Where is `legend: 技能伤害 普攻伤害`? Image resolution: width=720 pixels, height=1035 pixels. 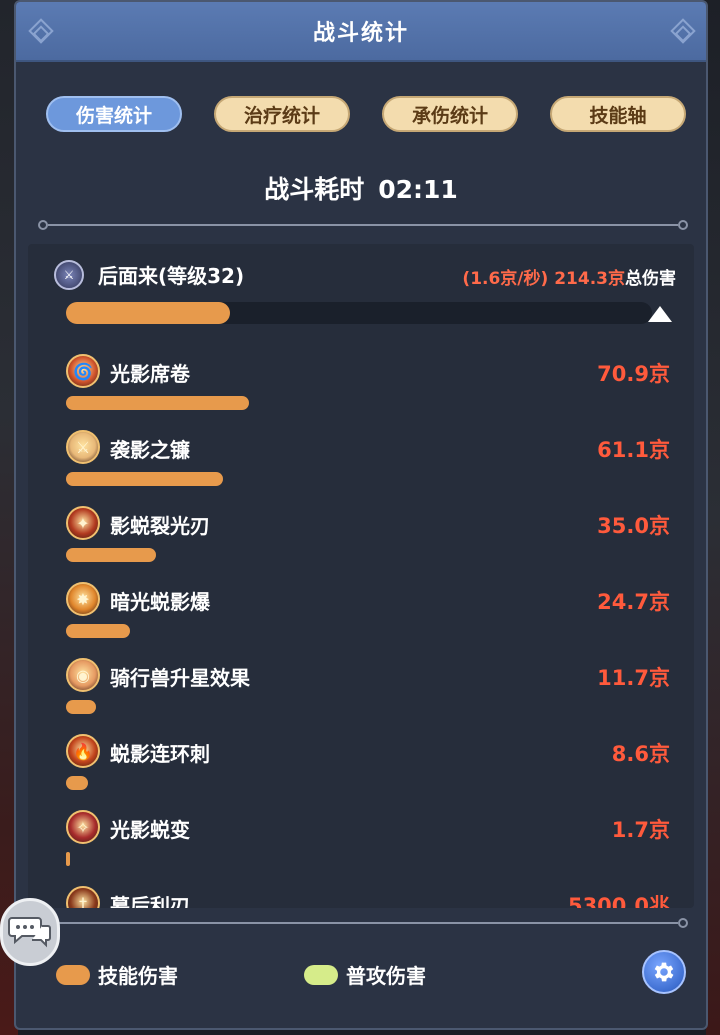 legend: 技能伤害 普攻伤害 is located at coordinates (376, 972).